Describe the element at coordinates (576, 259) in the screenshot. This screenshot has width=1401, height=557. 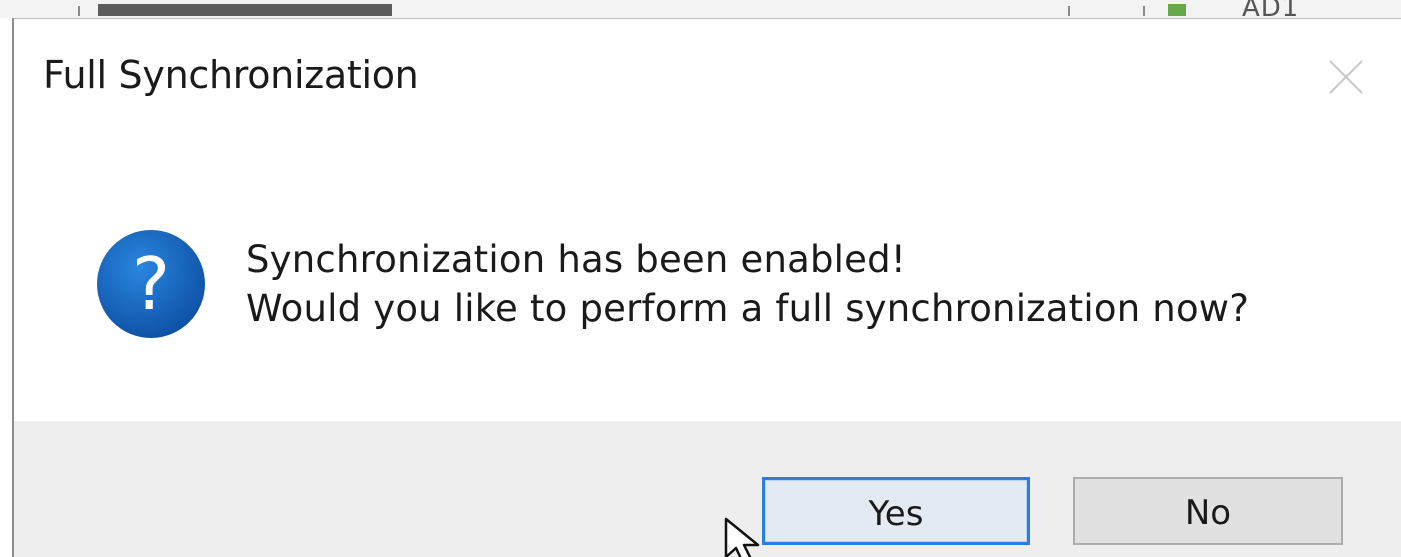
I see `message-line-1: Synchronization has been enabled!` at that location.